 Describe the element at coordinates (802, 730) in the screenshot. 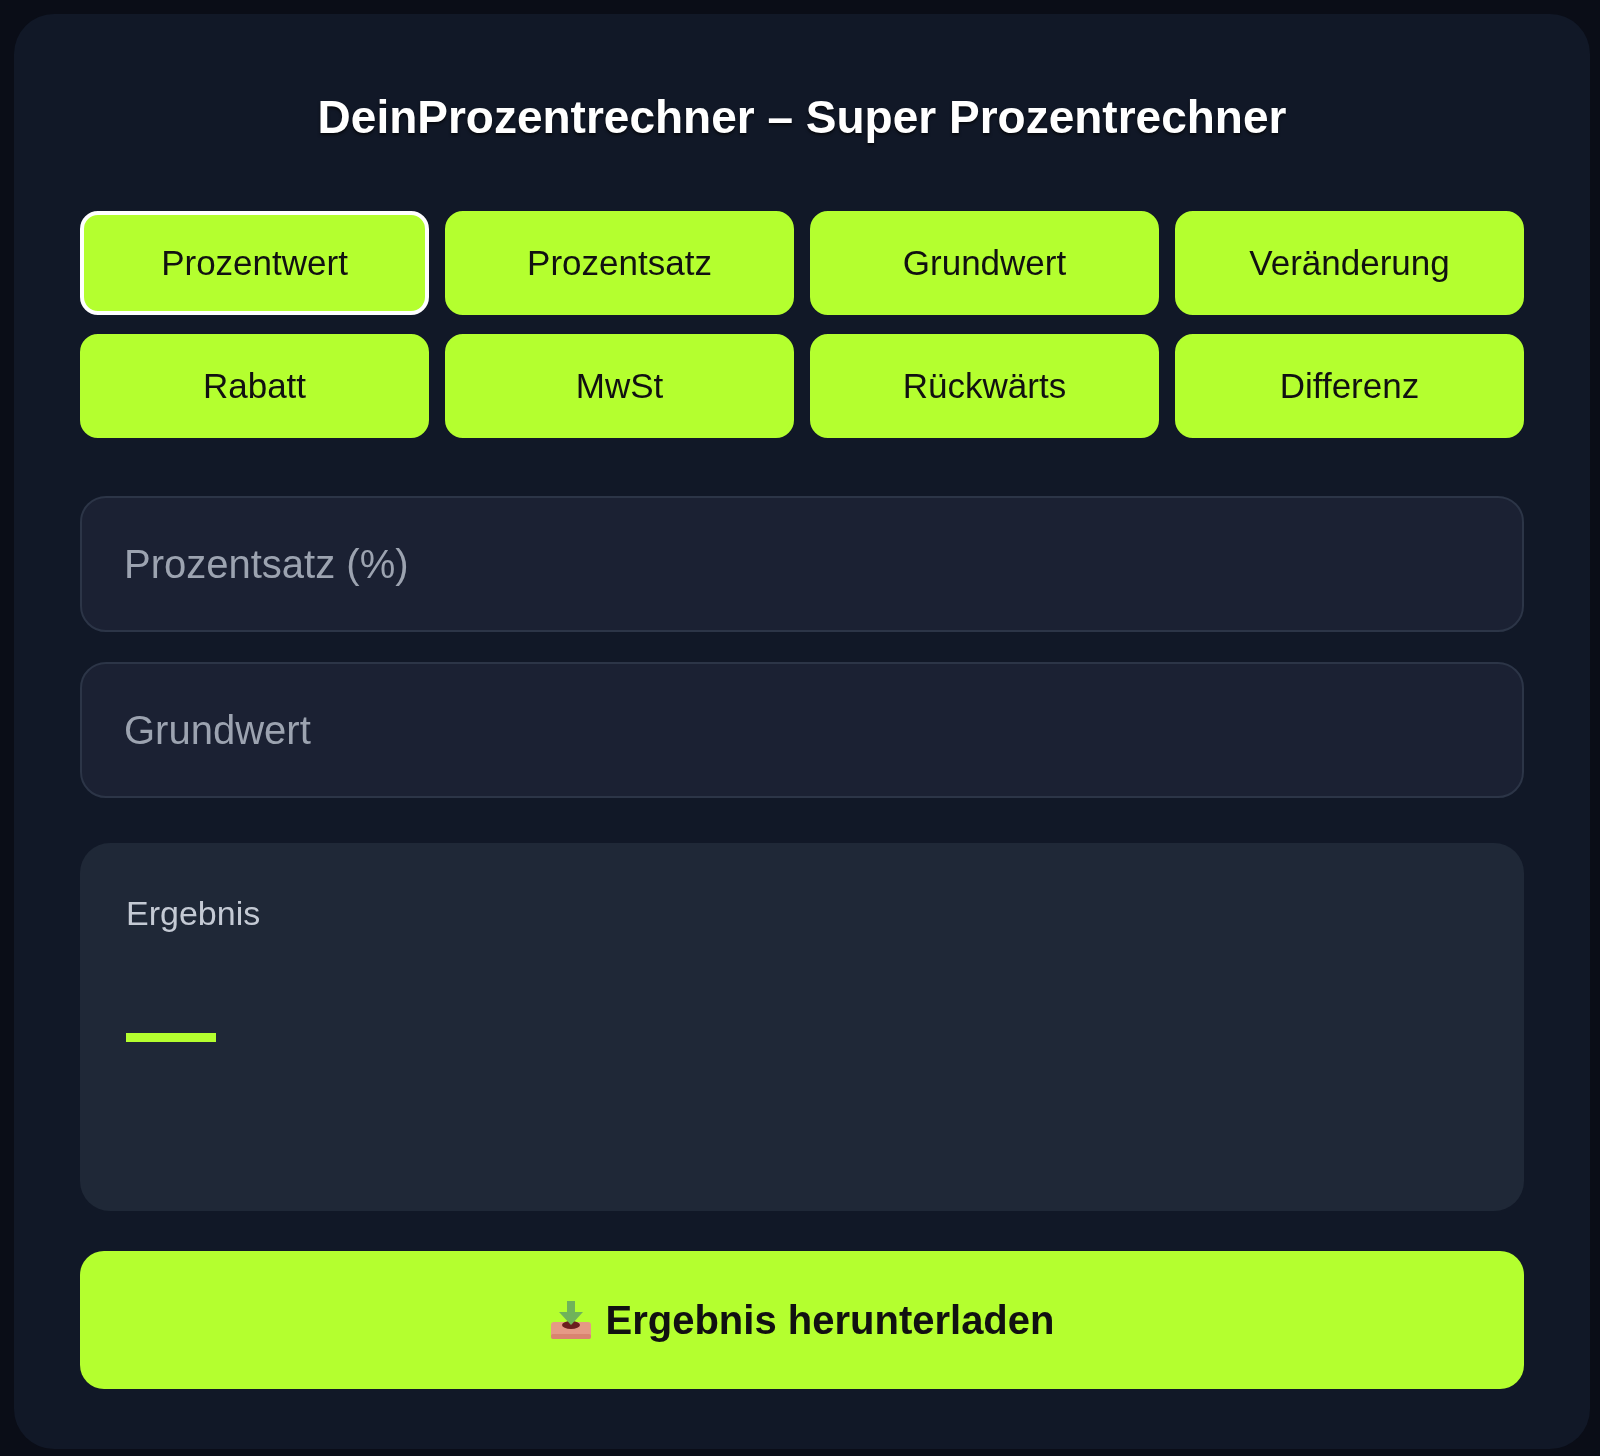

I see `number-input-field: Grundwert` at that location.